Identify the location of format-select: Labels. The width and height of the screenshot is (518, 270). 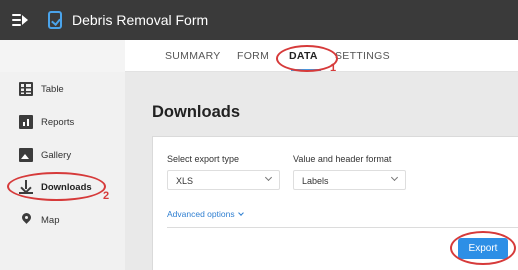
(349, 180).